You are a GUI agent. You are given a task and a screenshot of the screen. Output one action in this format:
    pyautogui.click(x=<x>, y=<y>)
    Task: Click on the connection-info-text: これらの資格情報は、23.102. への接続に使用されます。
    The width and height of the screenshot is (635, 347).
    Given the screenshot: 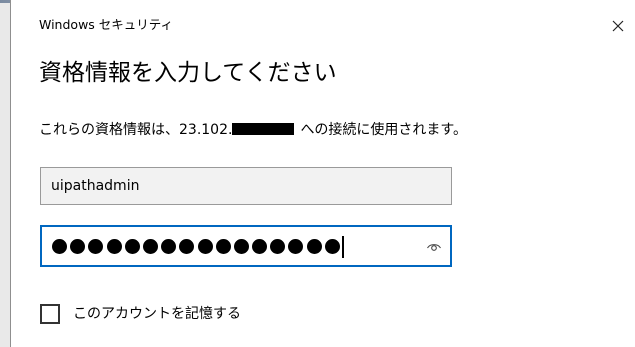 What is the action you would take?
    pyautogui.click(x=253, y=130)
    